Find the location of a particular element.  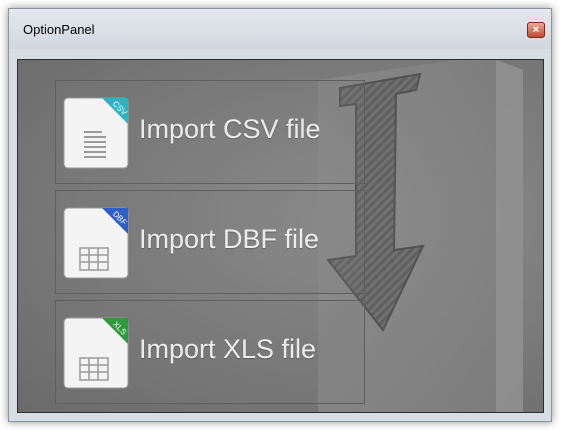

import-xls-label: Import XLS file is located at coordinates (228, 349).